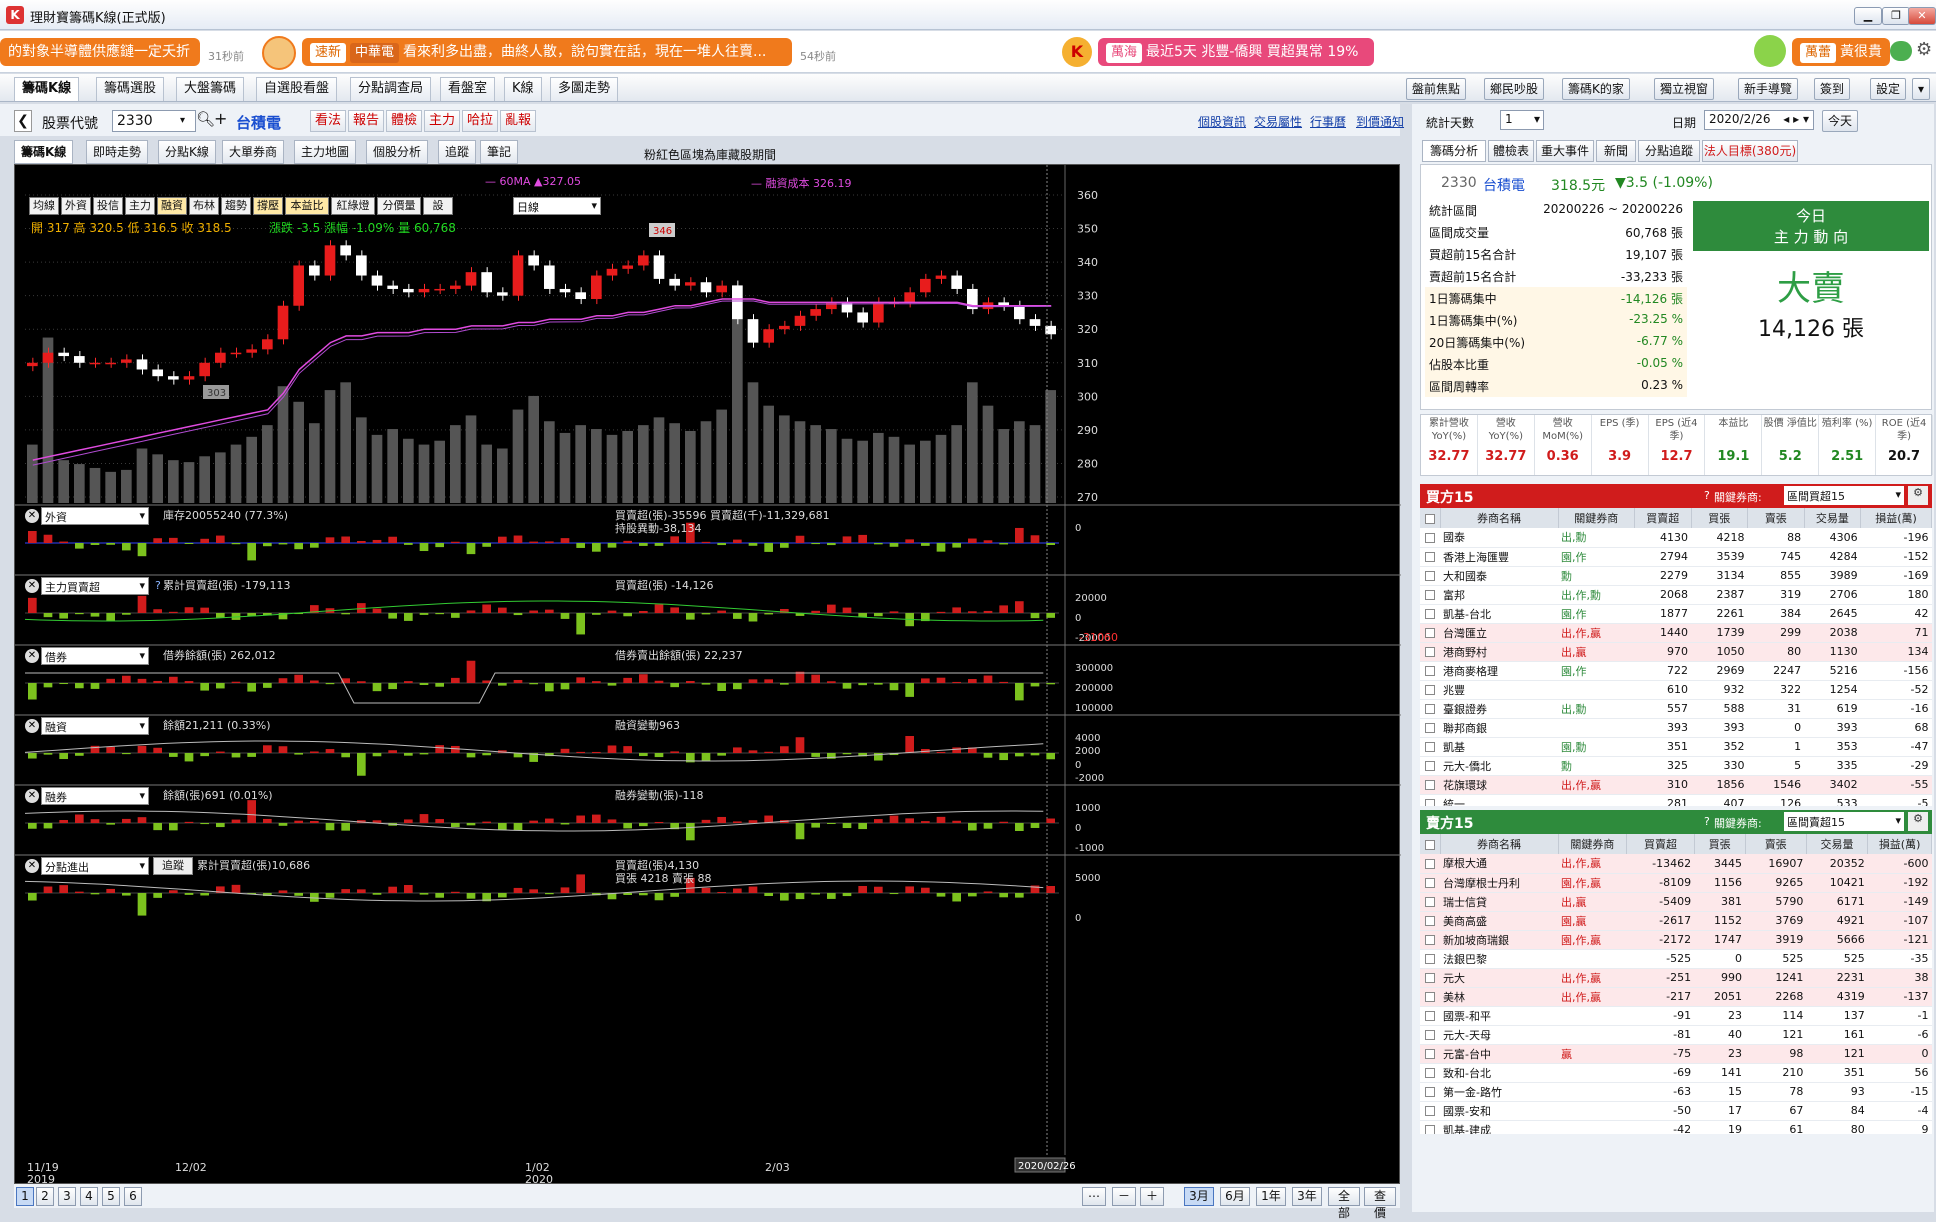 This screenshot has width=1936, height=1222. I want to click on buy-option-button: ⚙, so click(1918, 495).